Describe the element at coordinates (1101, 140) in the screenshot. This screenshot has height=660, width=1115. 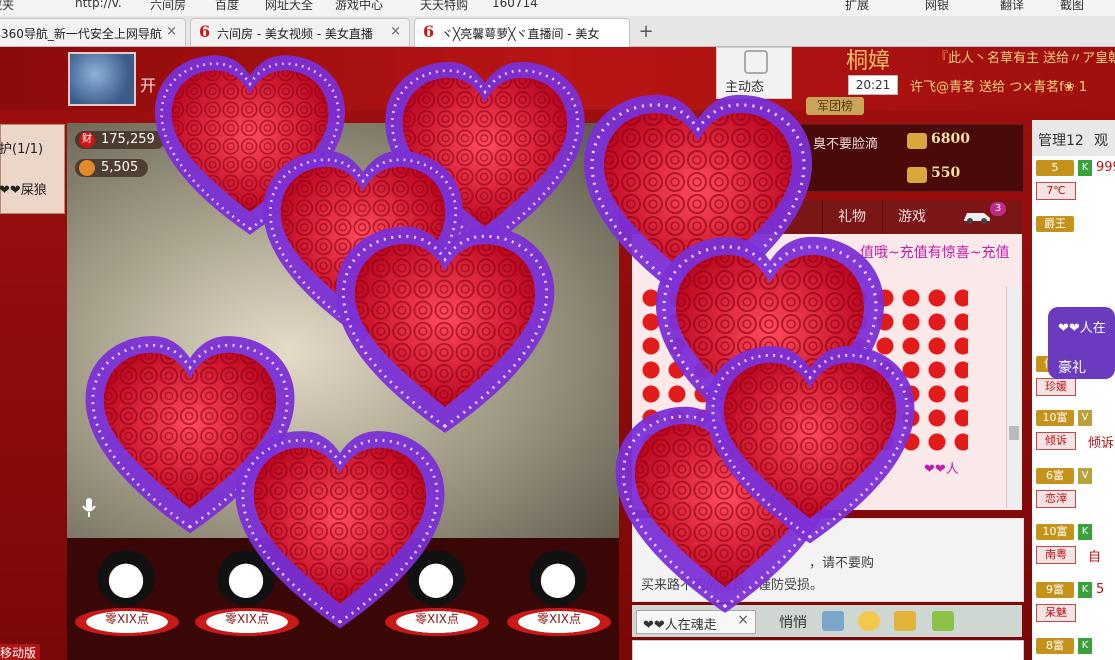
I see `tab-audience: 观` at that location.